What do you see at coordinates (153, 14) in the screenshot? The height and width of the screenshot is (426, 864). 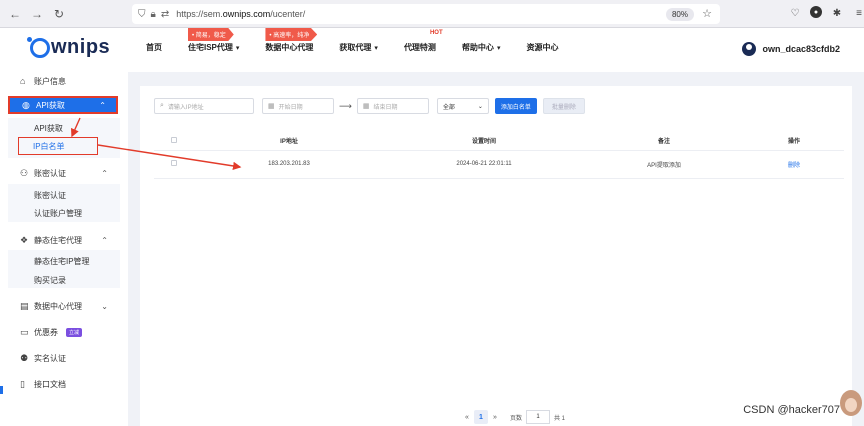 I see `lock-icon: 🔒︎` at bounding box center [153, 14].